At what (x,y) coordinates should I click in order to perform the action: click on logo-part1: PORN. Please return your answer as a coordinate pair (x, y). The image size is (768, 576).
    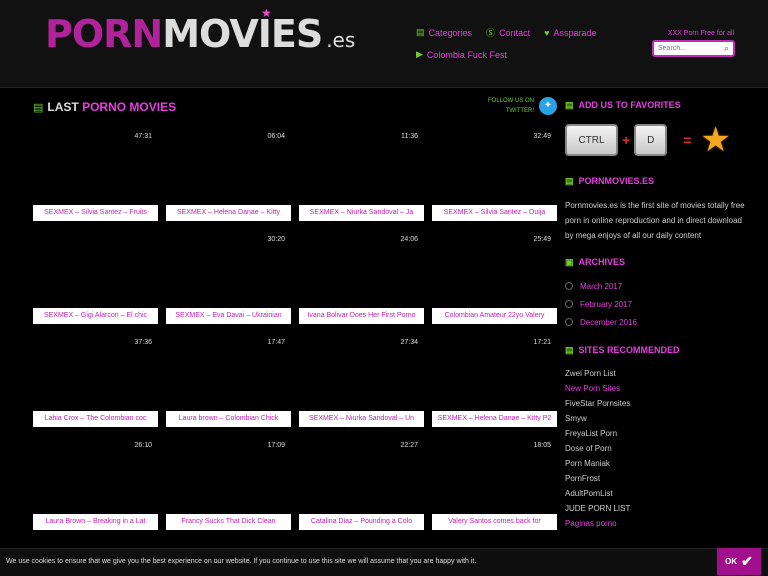
    Looking at the image, I should click on (104, 34).